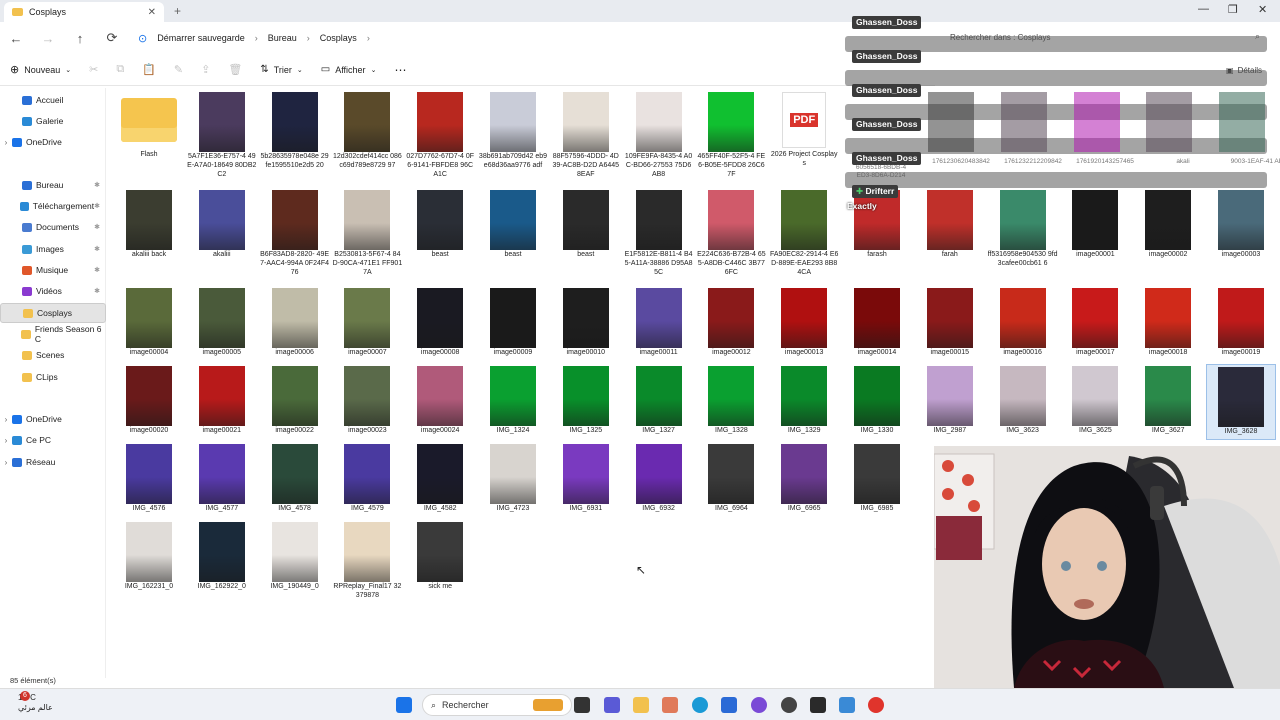 The width and height of the screenshot is (1280, 720). What do you see at coordinates (876, 705) in the screenshot?
I see `opera-icon` at bounding box center [876, 705].